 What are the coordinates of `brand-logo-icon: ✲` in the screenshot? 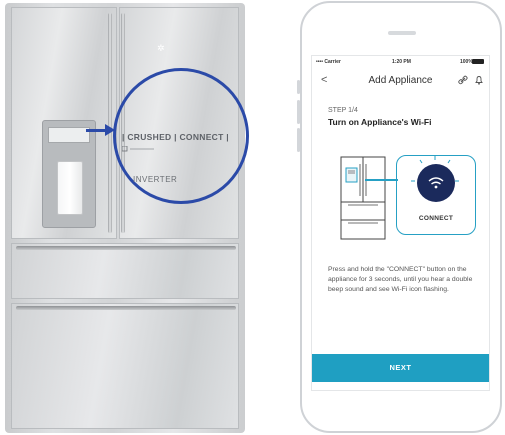 It's located at (161, 48).